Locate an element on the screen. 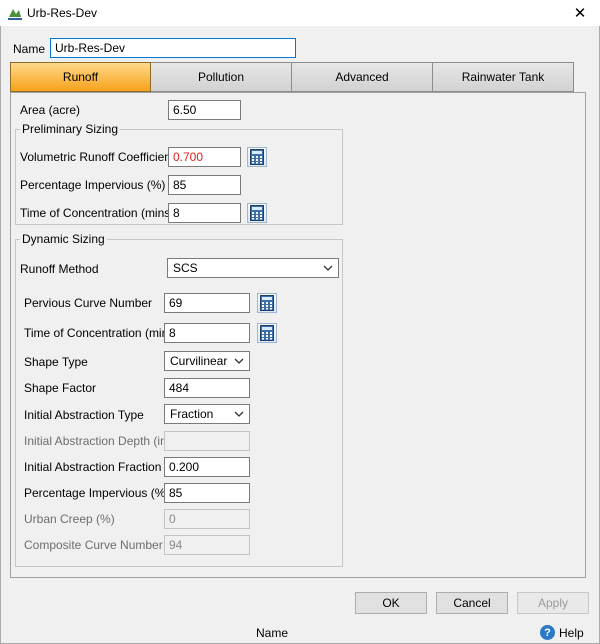 The height and width of the screenshot is (644, 600). volumetric-coeff-label: Volumetric Runoff Coefficient is located at coordinates (97, 157).